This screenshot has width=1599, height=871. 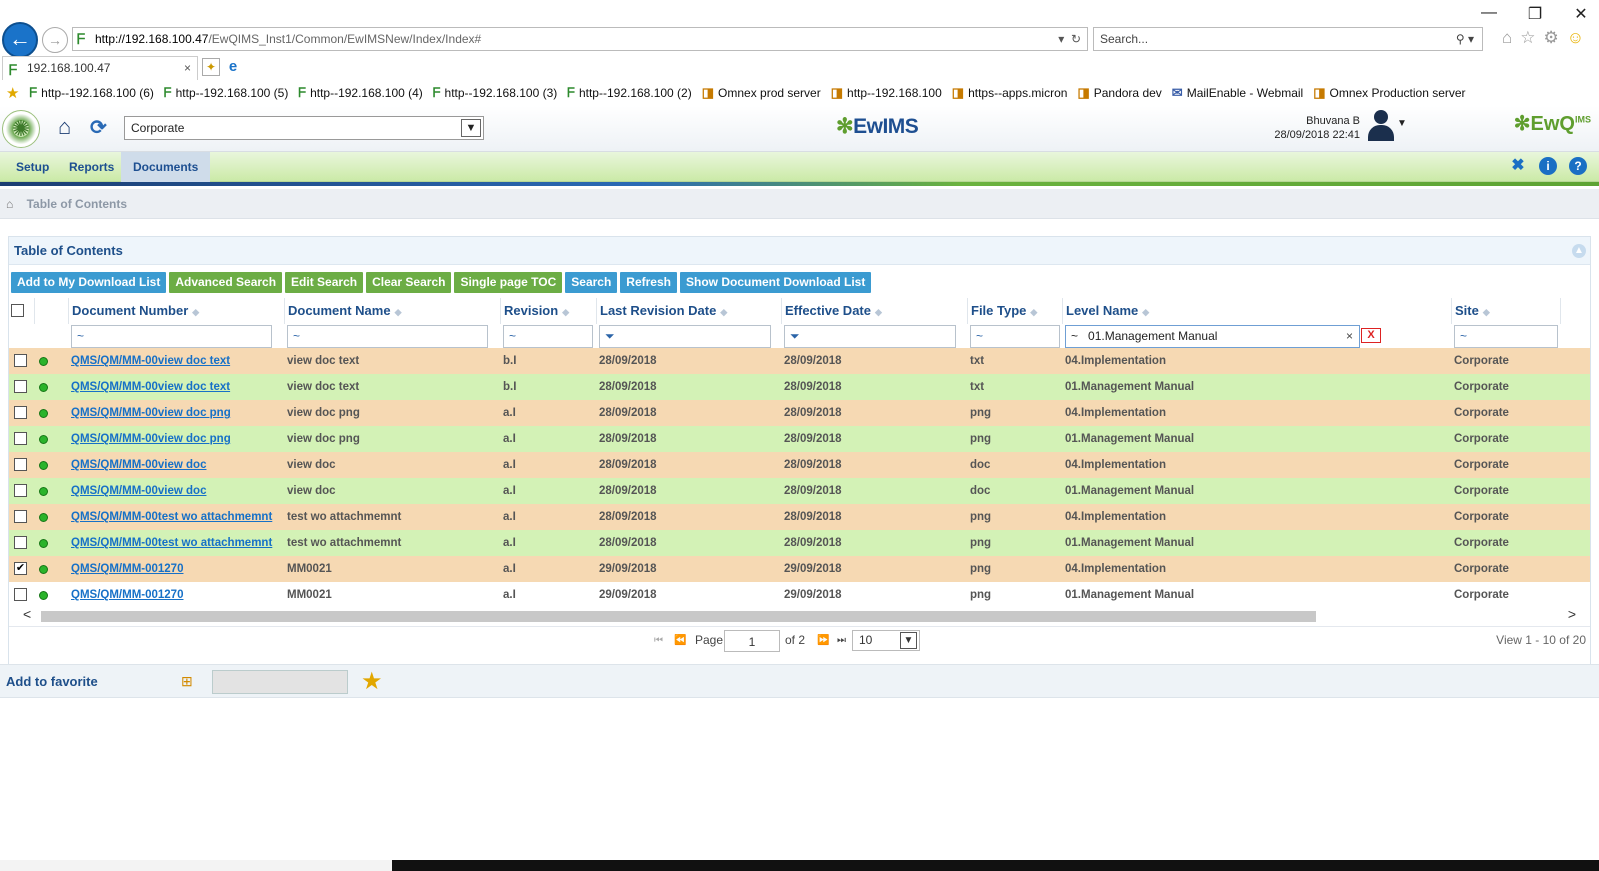 What do you see at coordinates (1505, 311) in the screenshot?
I see `col-site: Site ◆` at bounding box center [1505, 311].